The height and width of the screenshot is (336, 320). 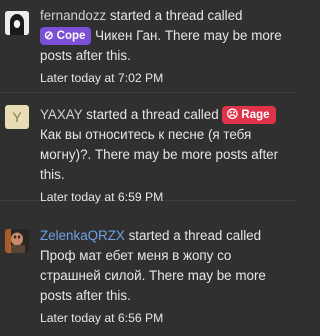 What do you see at coordinates (71, 36) in the screenshot?
I see `badge-label: Cope` at bounding box center [71, 36].